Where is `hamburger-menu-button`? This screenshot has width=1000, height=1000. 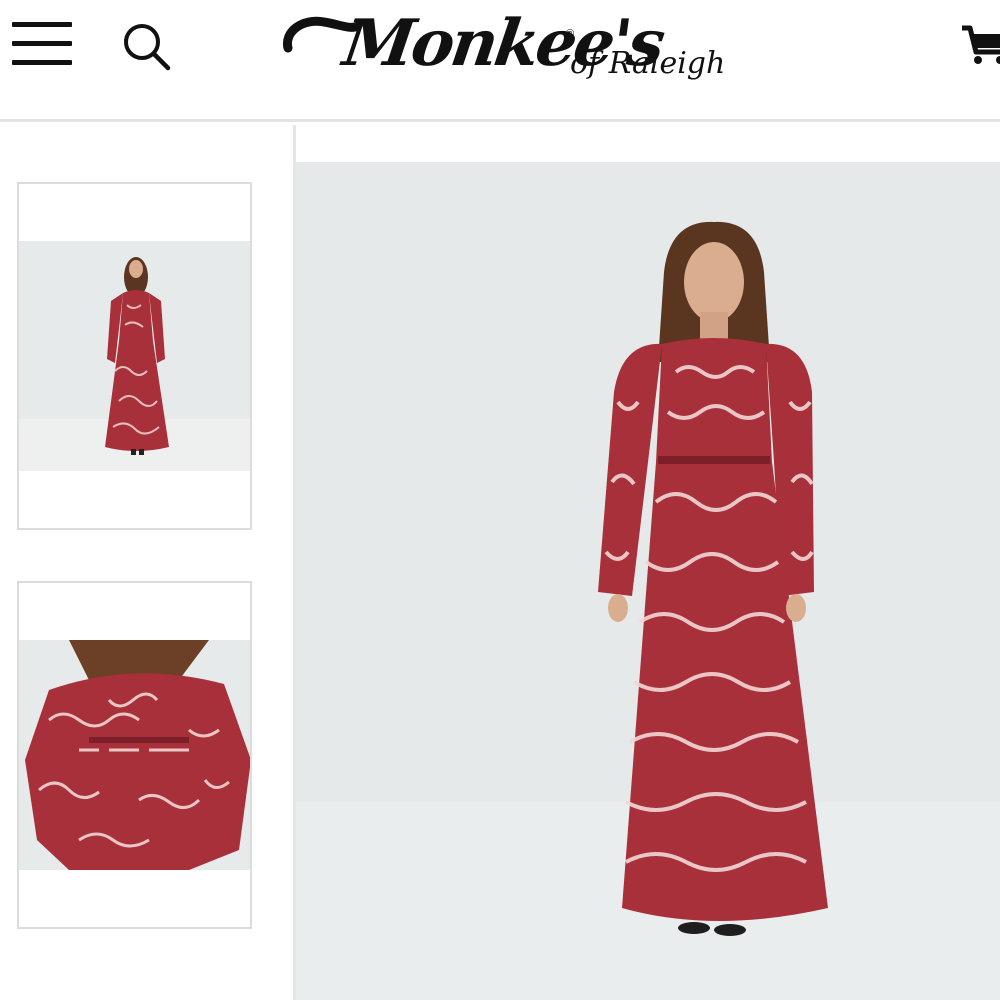 hamburger-menu-button is located at coordinates (43, 45).